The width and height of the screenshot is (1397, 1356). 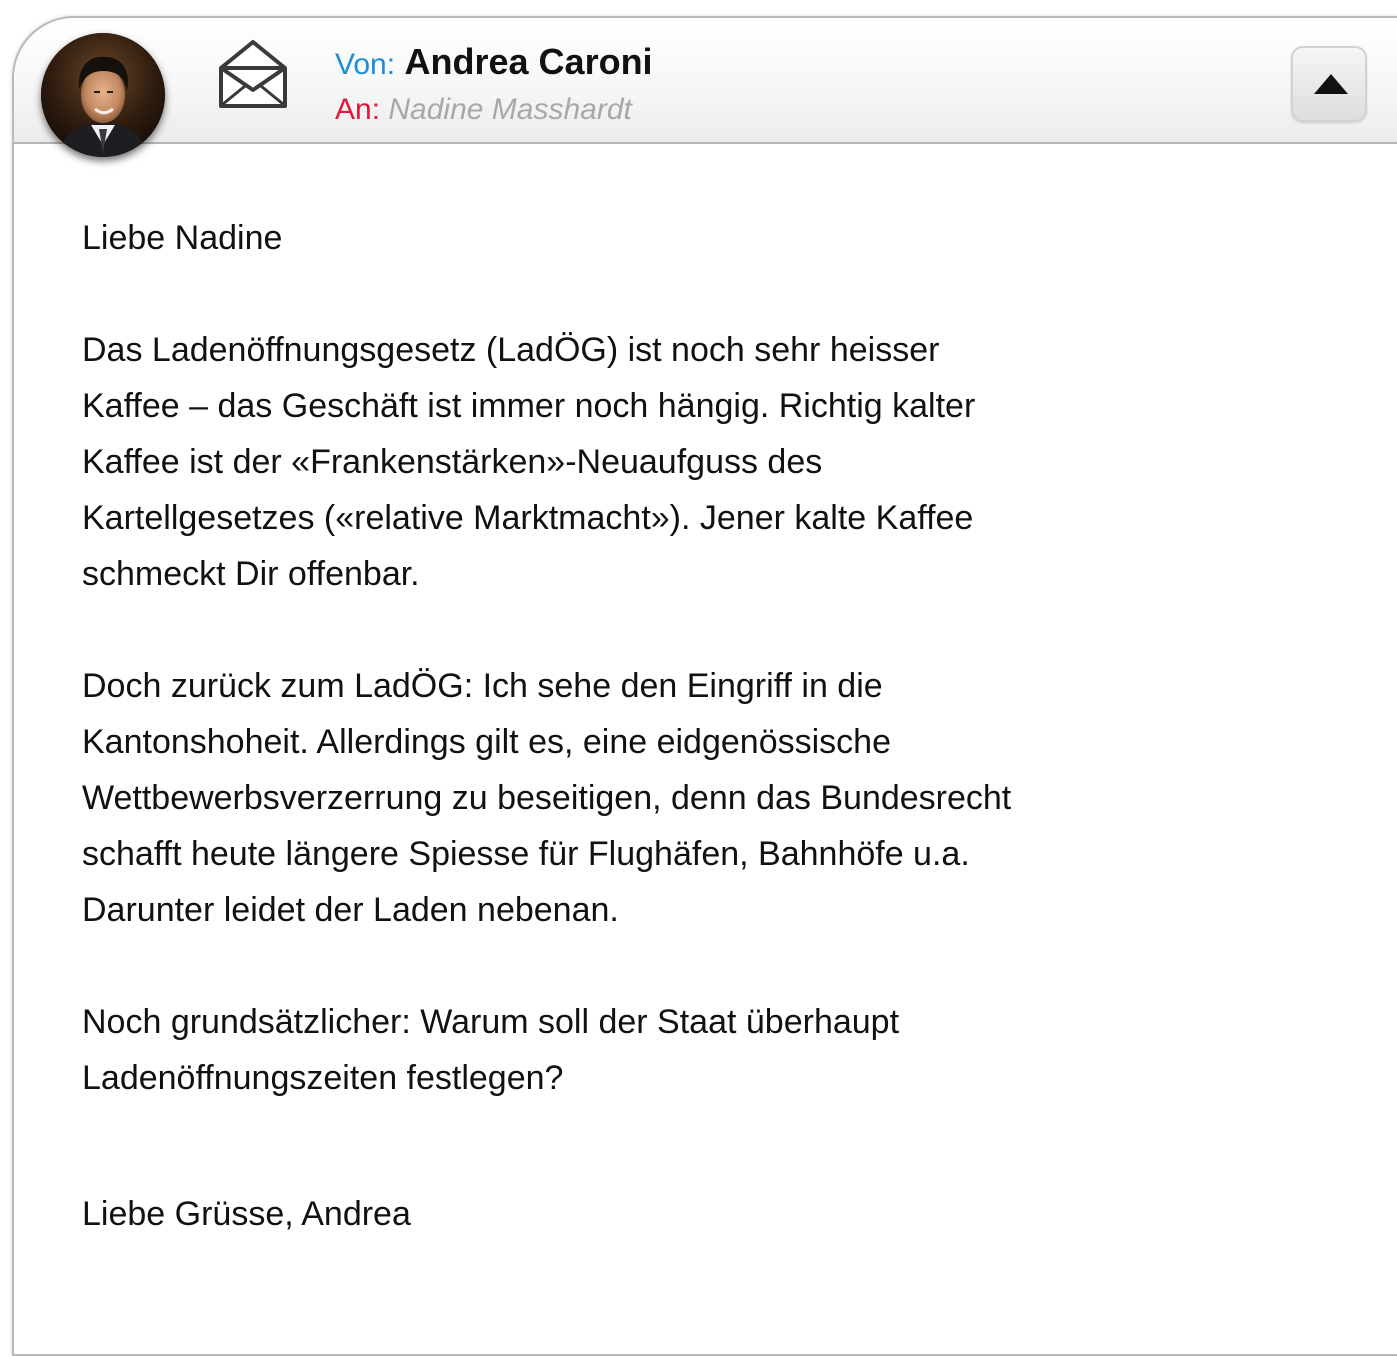 I want to click on triangle-up-icon, so click(x=1331, y=84).